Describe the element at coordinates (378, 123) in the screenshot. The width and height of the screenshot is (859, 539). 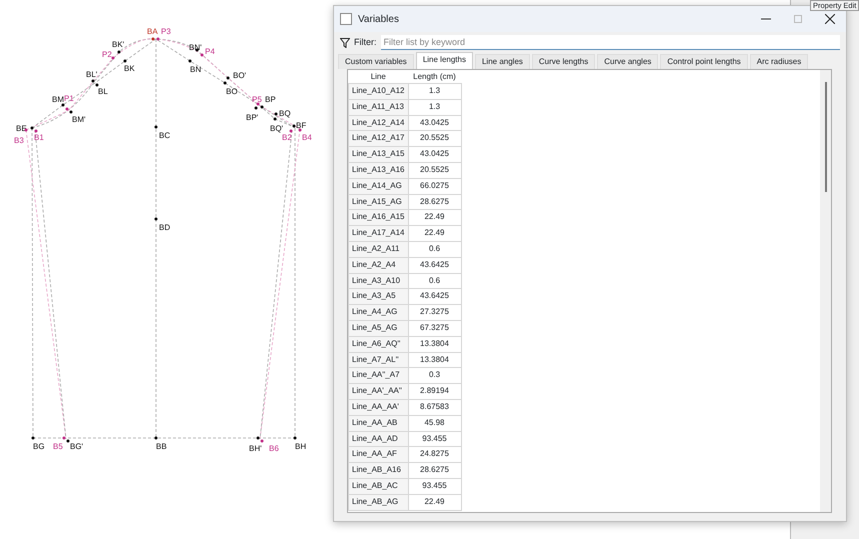
I see `table-cell: Line_A12_A14` at that location.